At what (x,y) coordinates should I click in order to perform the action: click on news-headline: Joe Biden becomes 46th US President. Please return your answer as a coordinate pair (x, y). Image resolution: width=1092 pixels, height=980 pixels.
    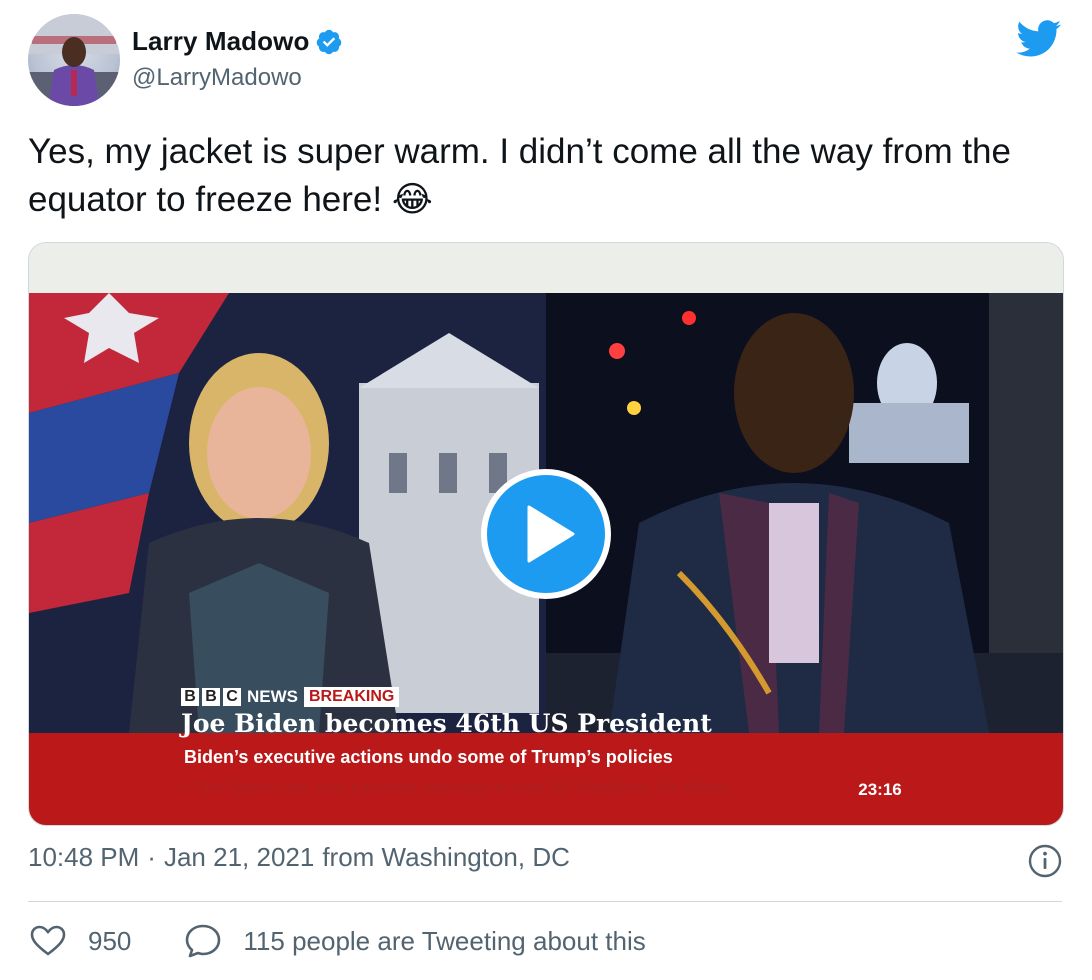
    Looking at the image, I should click on (446, 723).